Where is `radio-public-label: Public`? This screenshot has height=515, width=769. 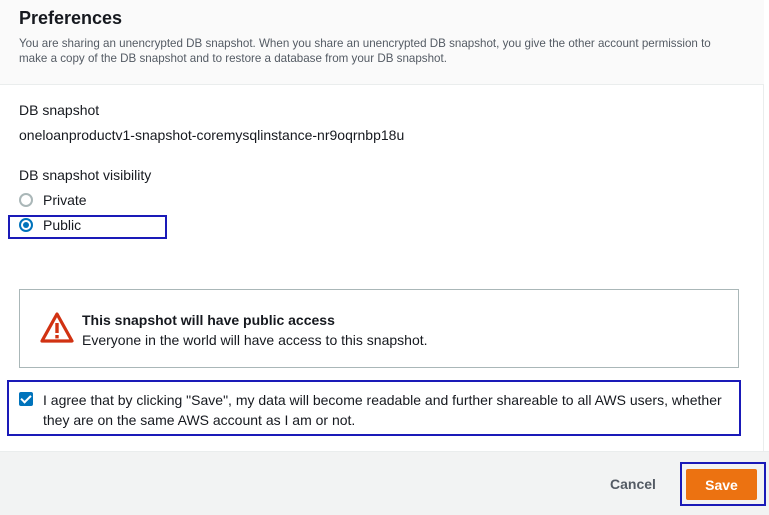
radio-public-label: Public is located at coordinates (62, 225).